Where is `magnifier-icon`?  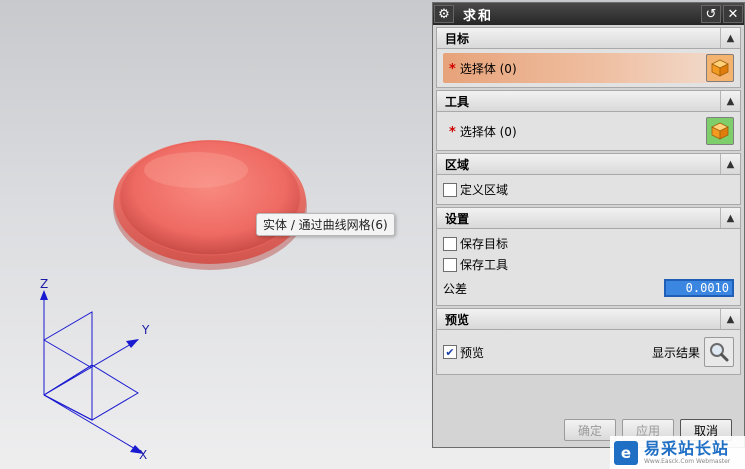
magnifier-icon is located at coordinates (719, 352).